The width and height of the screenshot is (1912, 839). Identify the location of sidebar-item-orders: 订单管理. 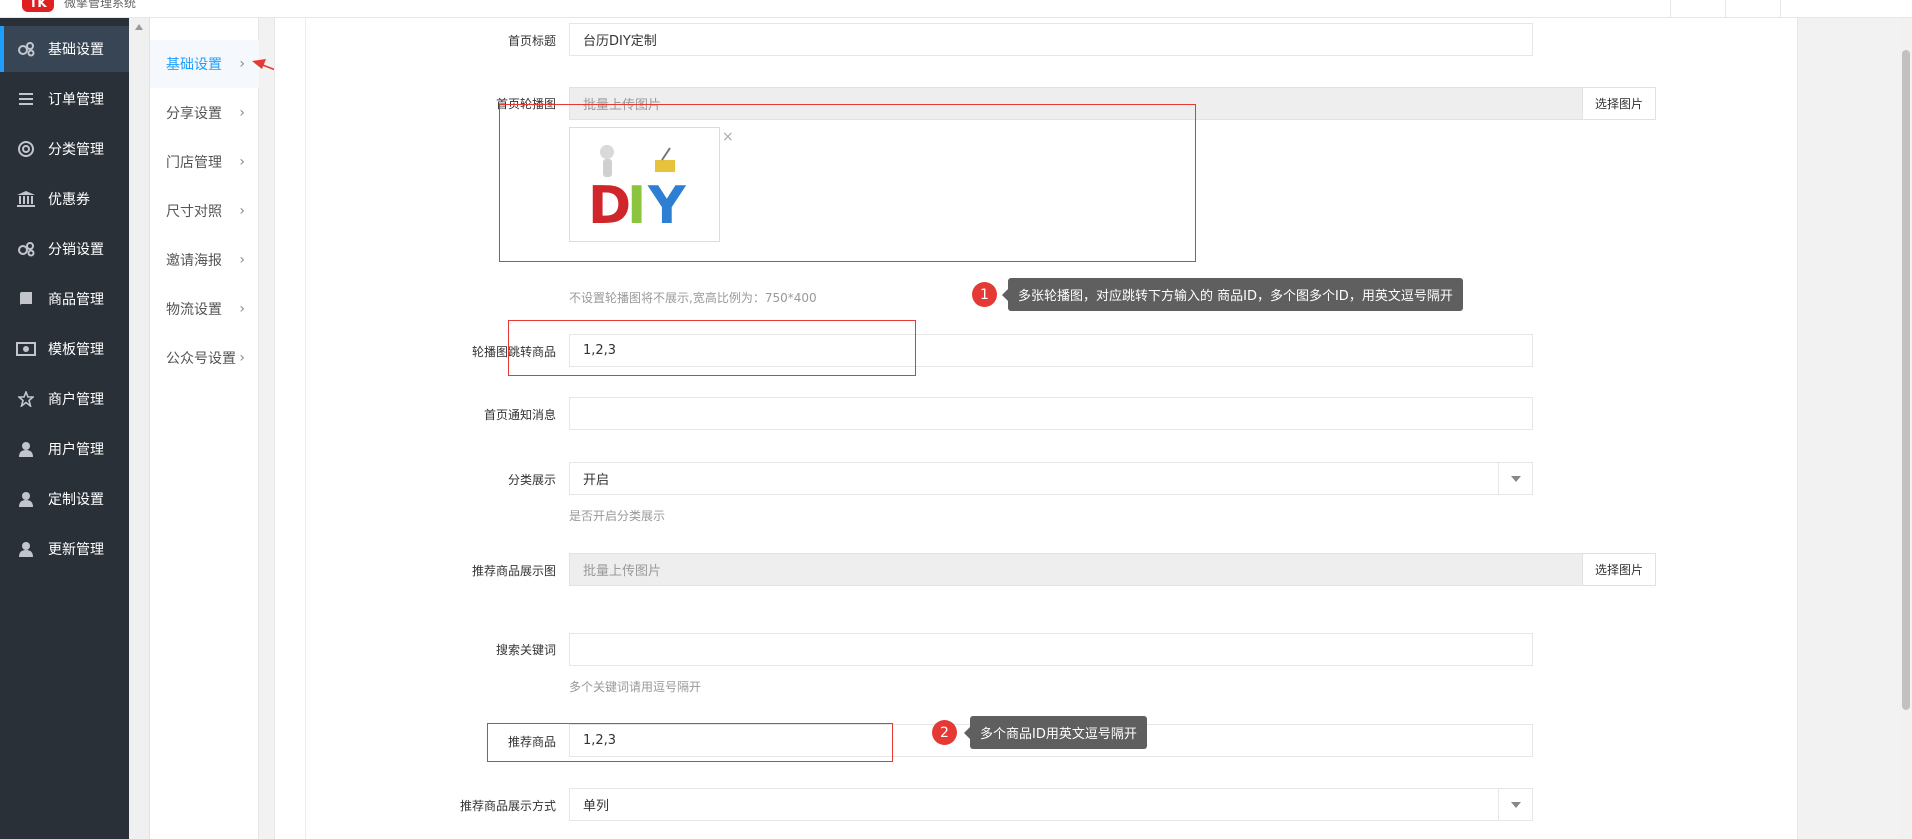
(64, 99).